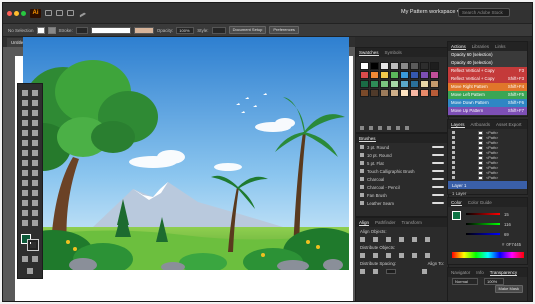 The width and height of the screenshot is (535, 304). What do you see at coordinates (35, 259) in the screenshot?
I see `screen-mode-icon` at bounding box center [35, 259].